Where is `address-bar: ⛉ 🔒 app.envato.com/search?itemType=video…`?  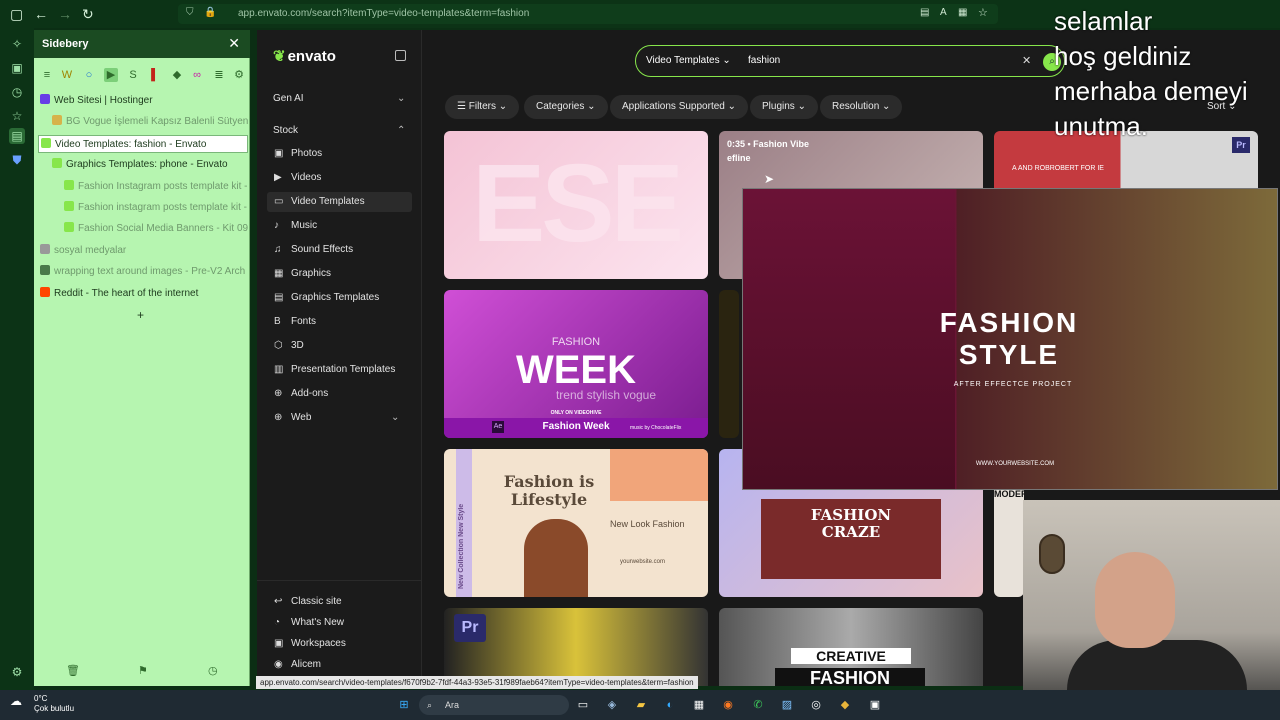 address-bar: ⛉ 🔒 app.envato.com/search?itemType=video… is located at coordinates (588, 14).